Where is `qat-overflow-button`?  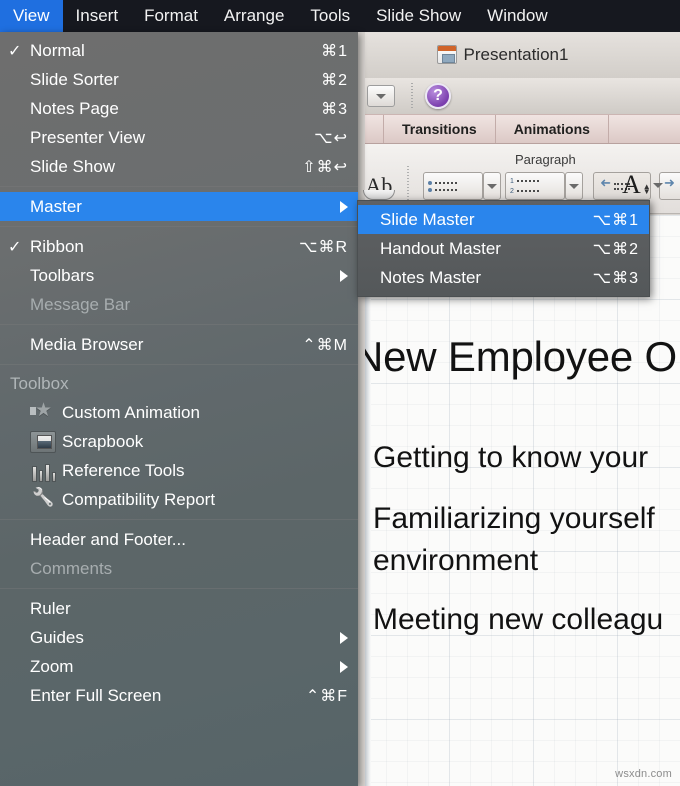 qat-overflow-button is located at coordinates (381, 96).